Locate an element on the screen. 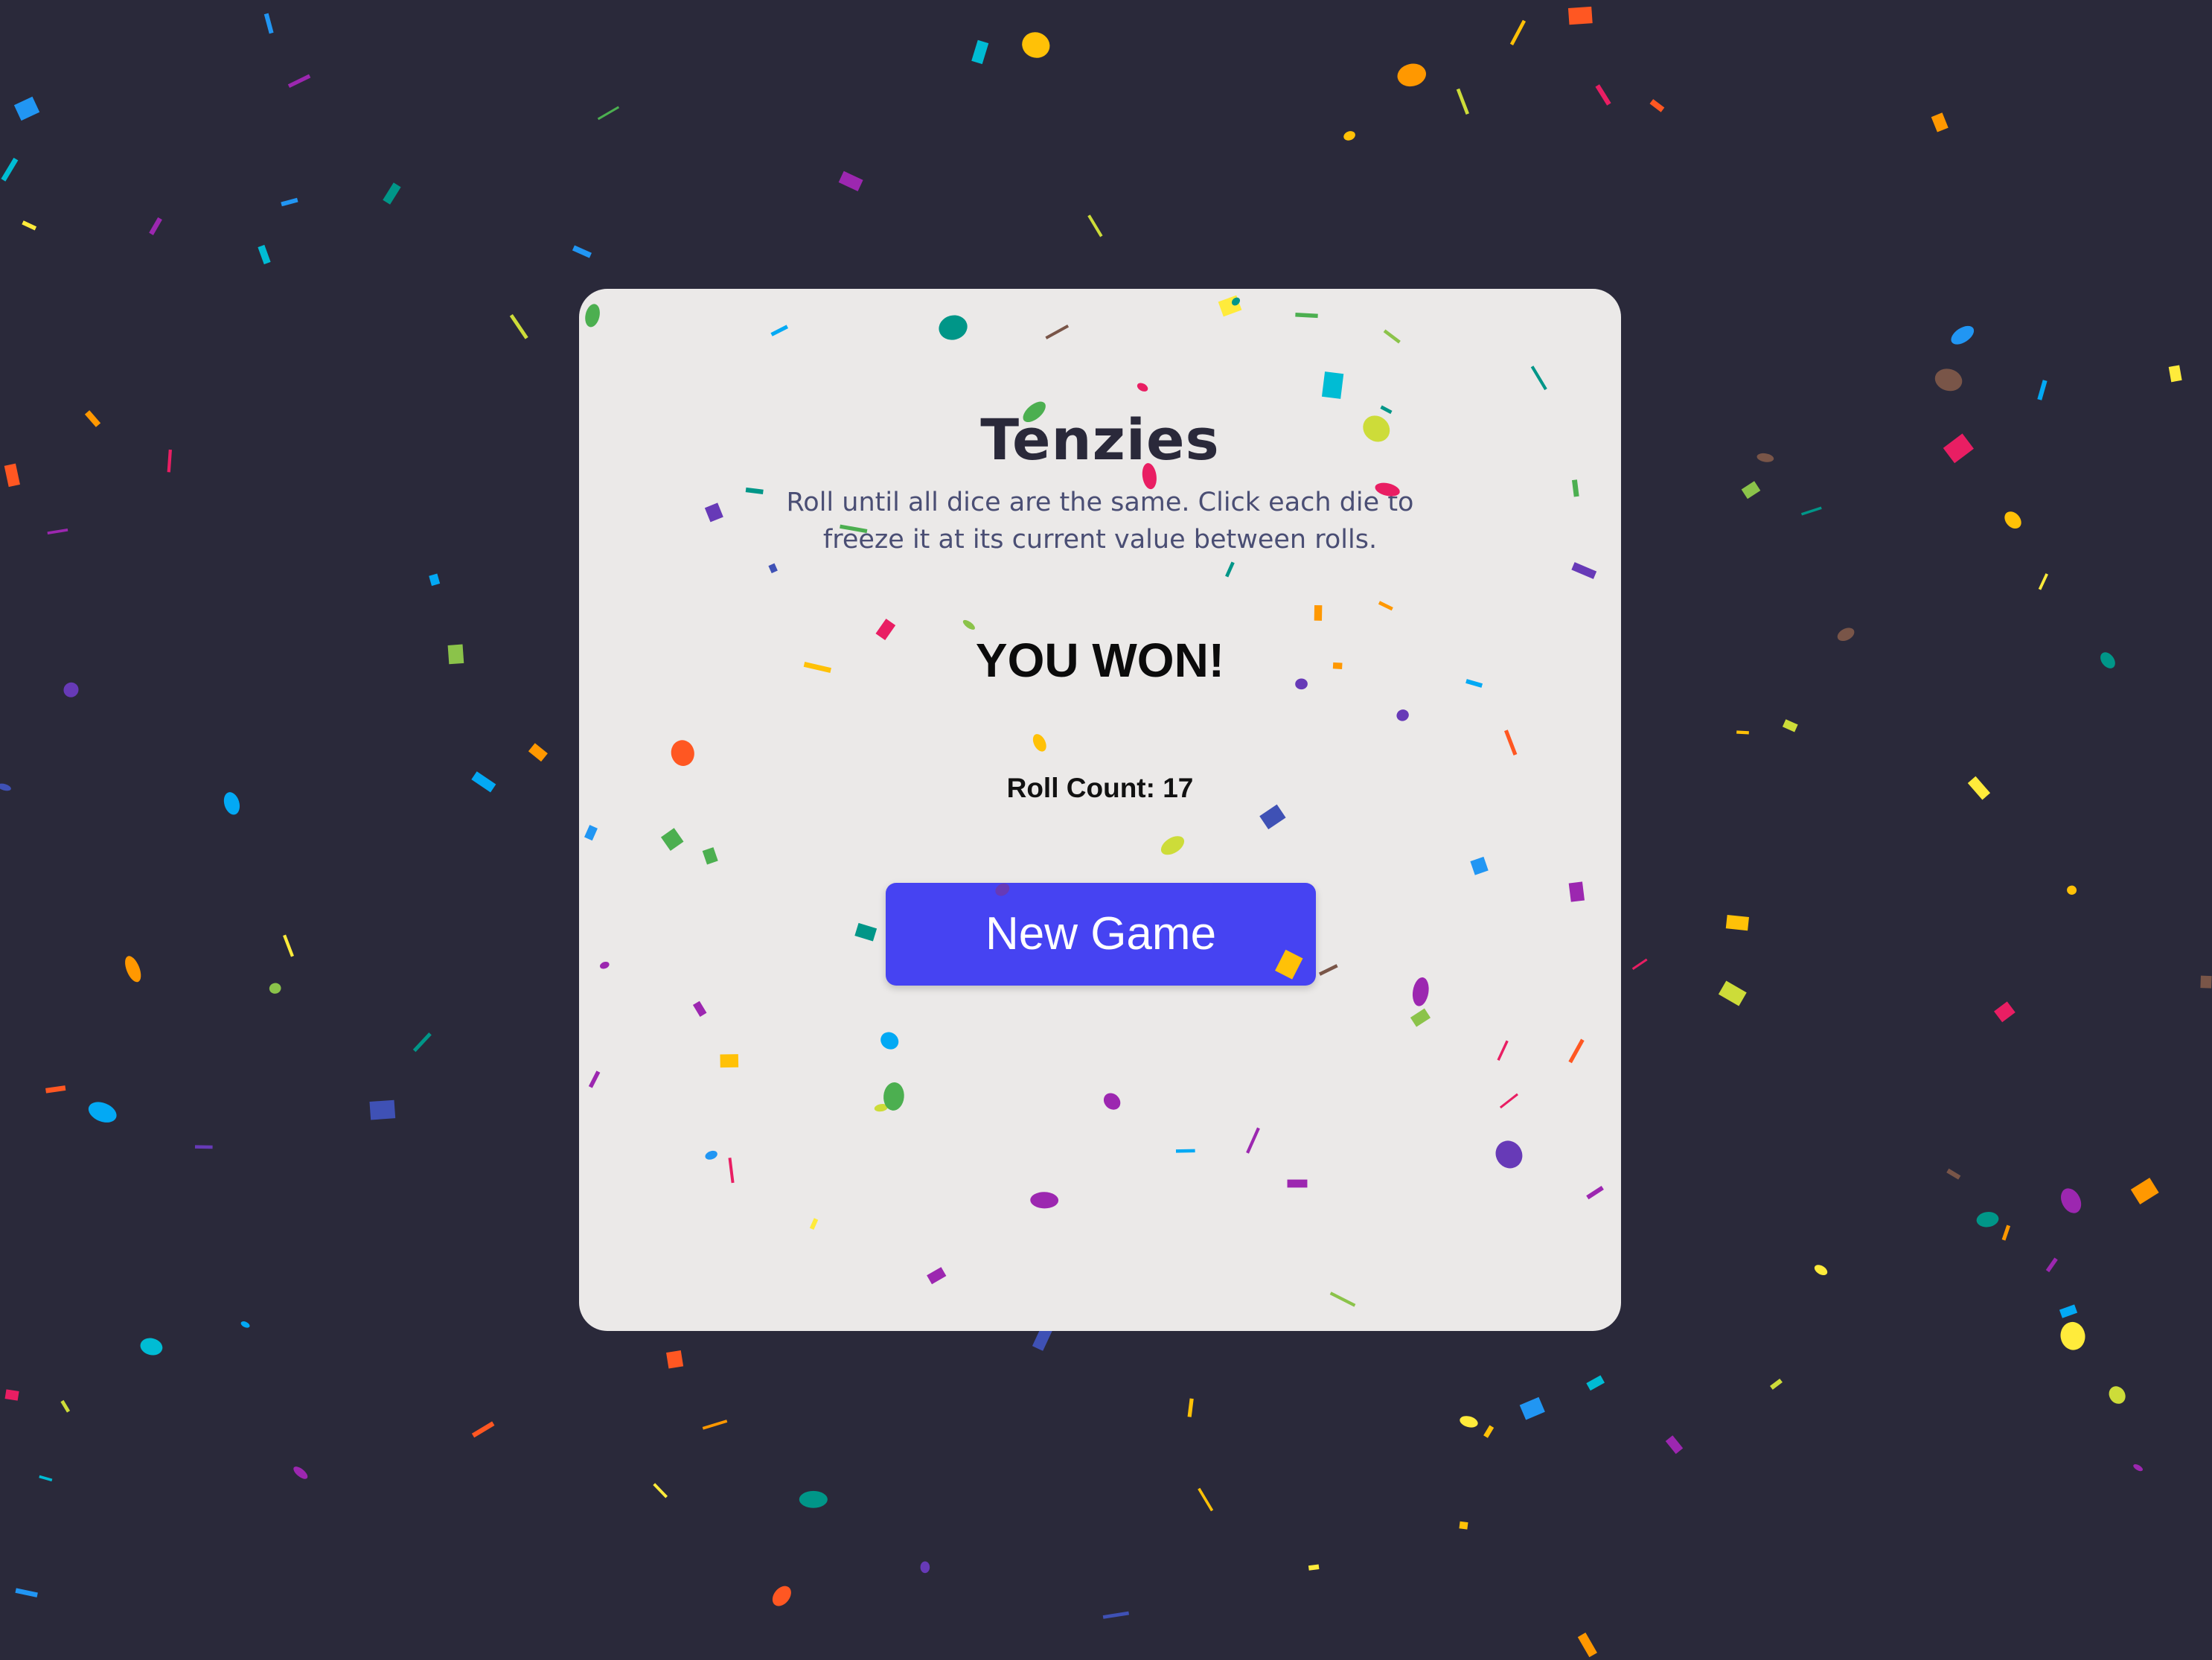  roll-count-label: Roll Count: is located at coordinates (1080, 788).